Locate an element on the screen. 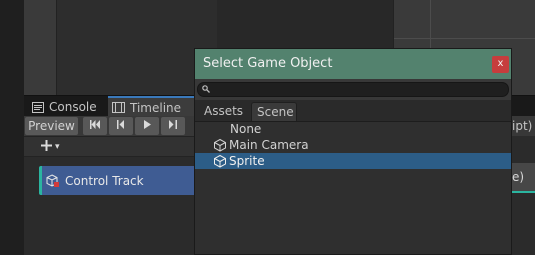  play-button is located at coordinates (147, 126).